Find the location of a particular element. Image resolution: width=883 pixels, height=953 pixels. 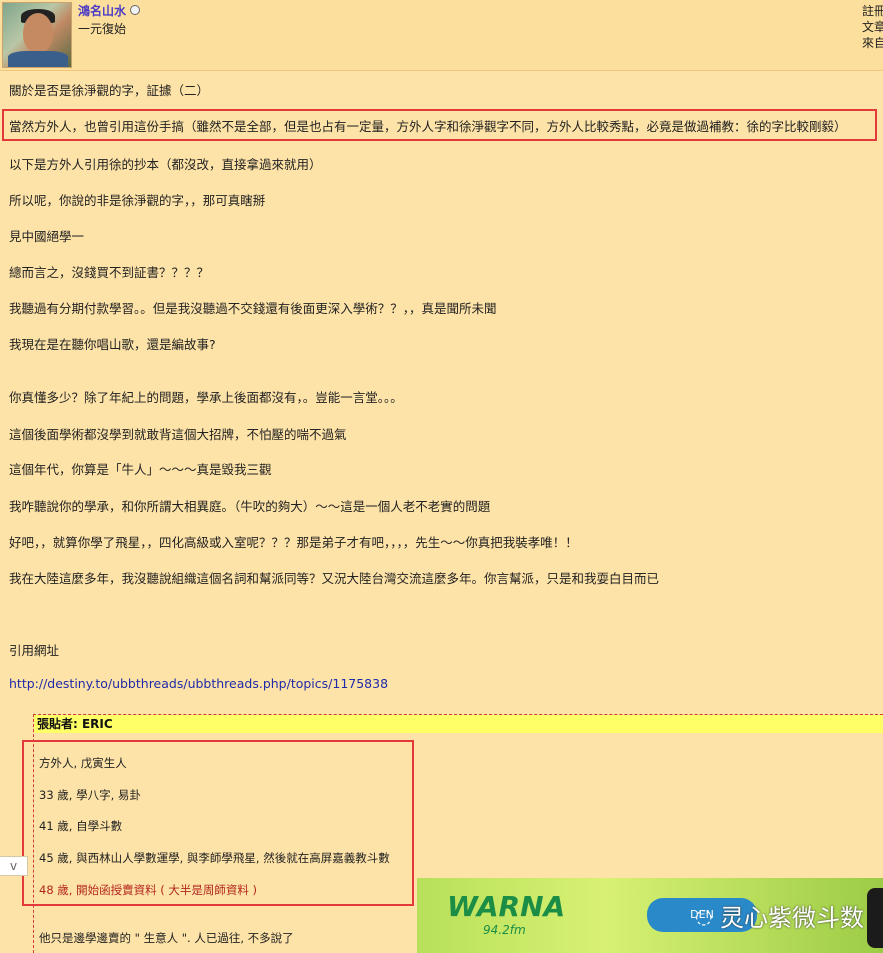

post-line: 總而言之，沒錢買不到証書？？？？ is located at coordinates (109, 272).